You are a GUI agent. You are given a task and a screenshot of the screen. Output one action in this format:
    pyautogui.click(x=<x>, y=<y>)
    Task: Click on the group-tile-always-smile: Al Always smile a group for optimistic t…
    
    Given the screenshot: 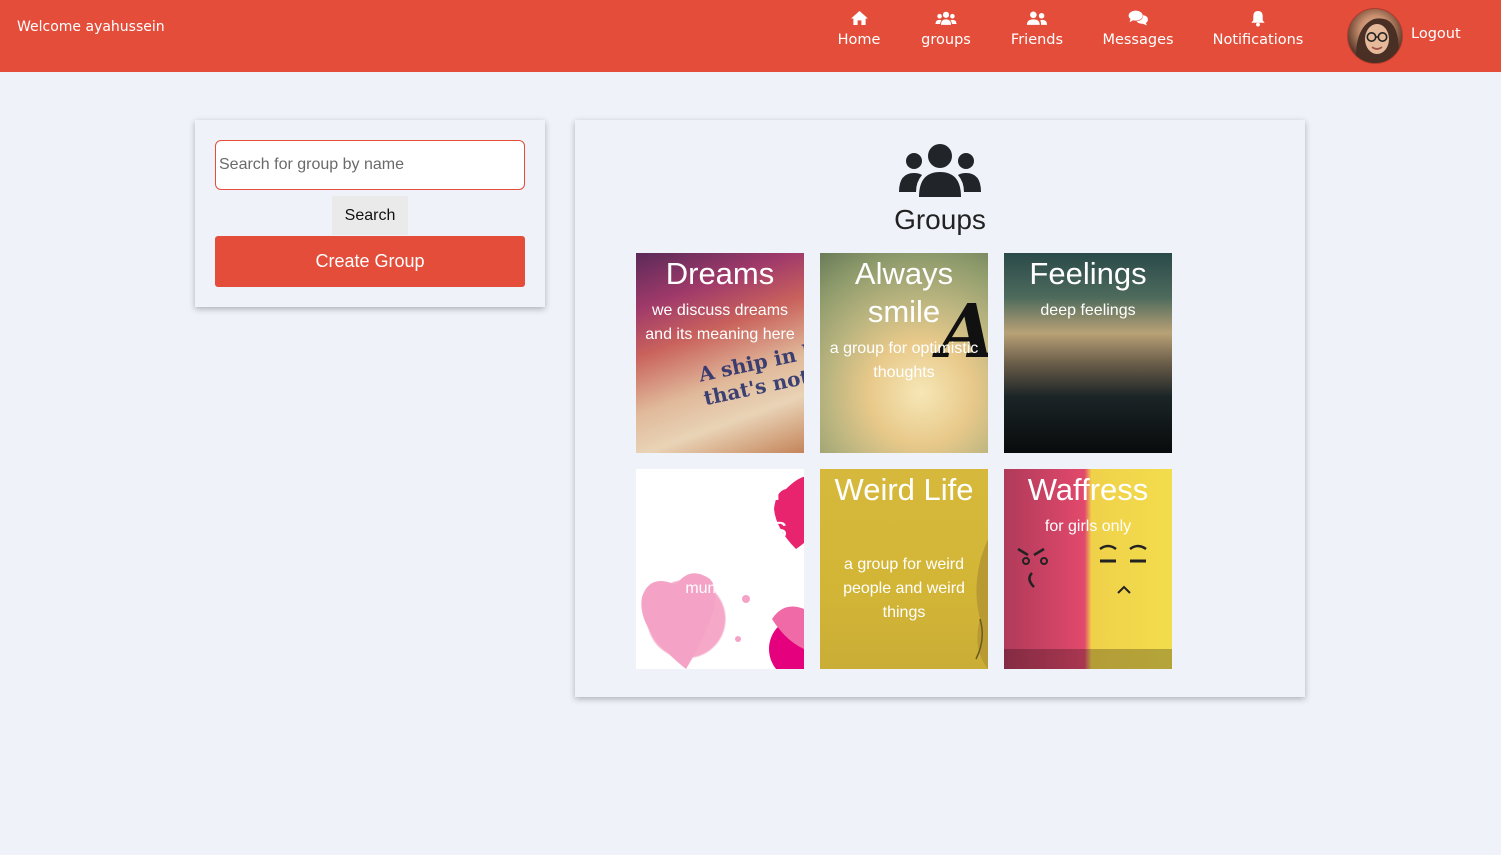 What is the action you would take?
    pyautogui.click(x=904, y=353)
    